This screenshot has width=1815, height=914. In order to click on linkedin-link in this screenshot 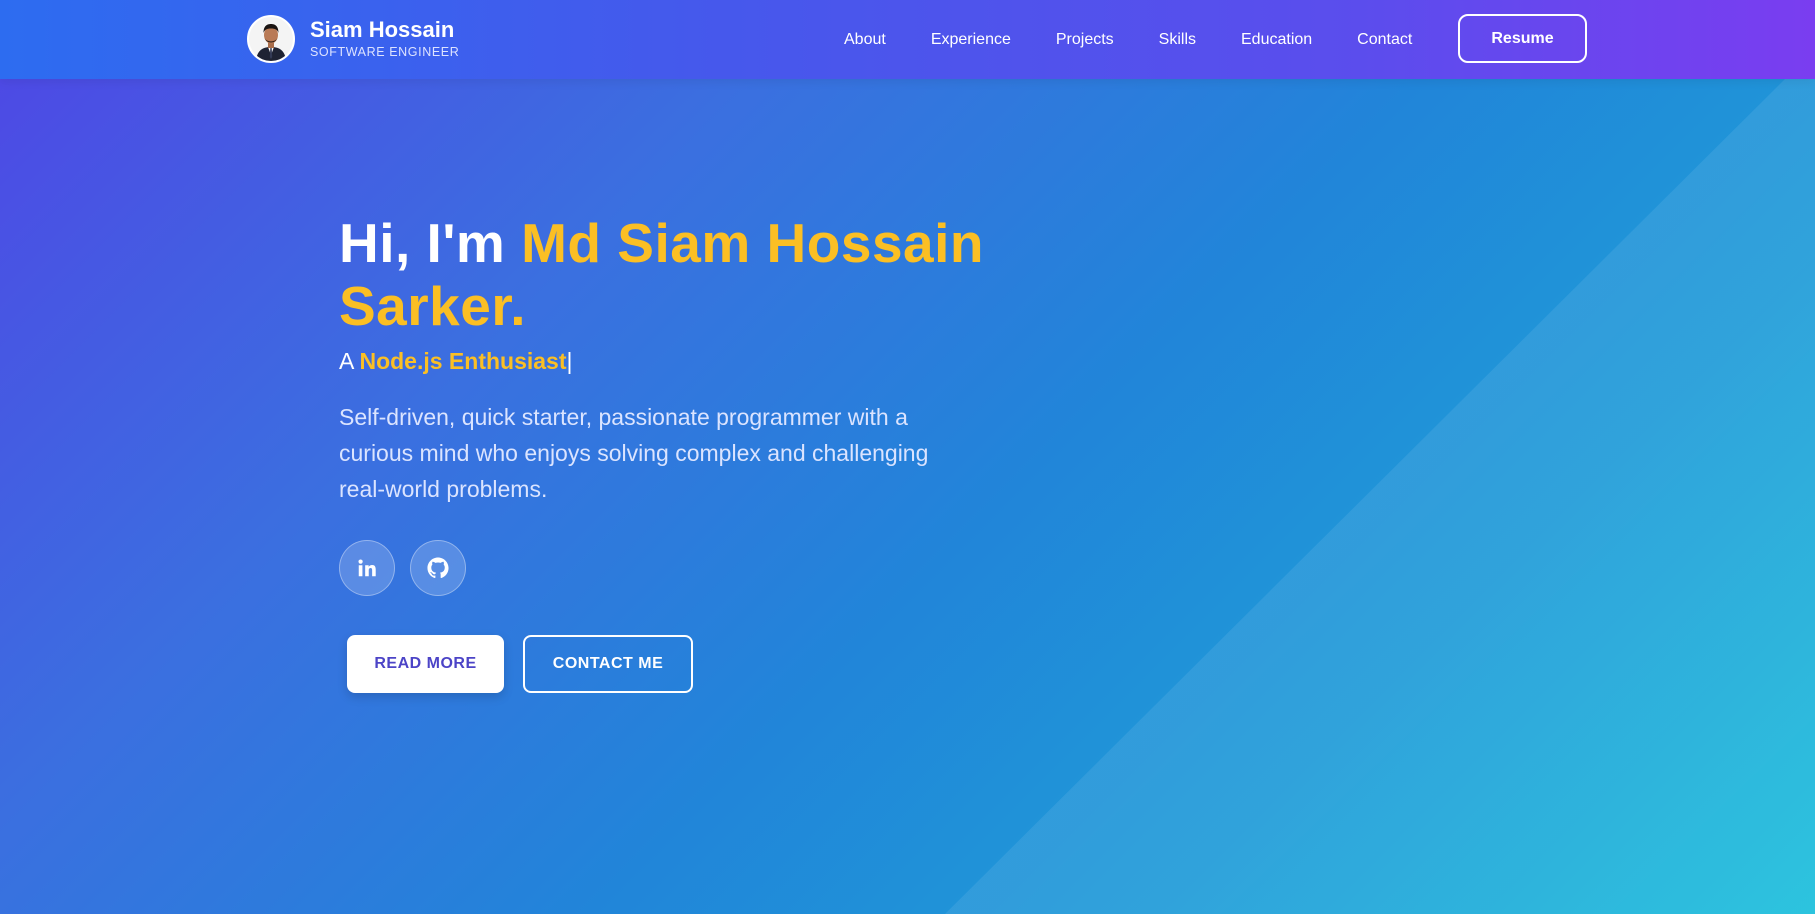, I will do `click(367, 568)`.